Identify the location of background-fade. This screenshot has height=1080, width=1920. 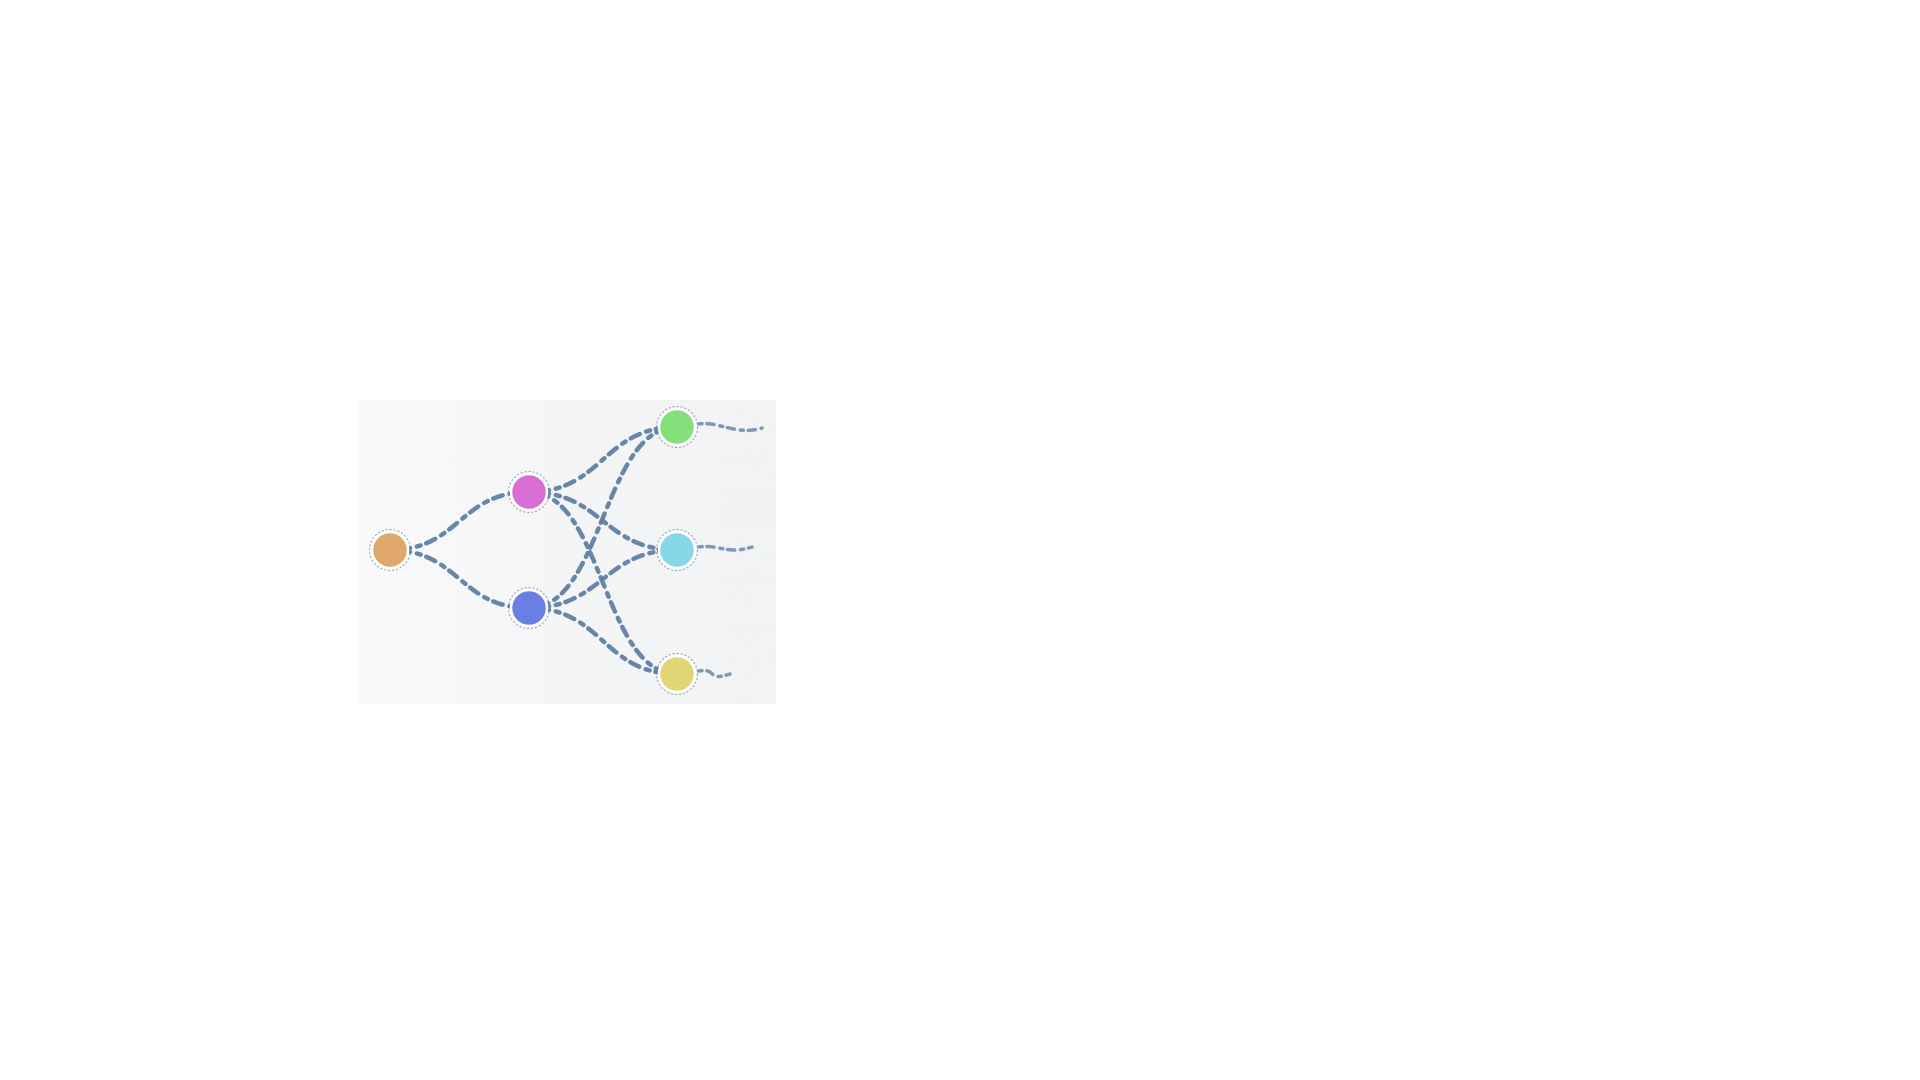
(567, 552).